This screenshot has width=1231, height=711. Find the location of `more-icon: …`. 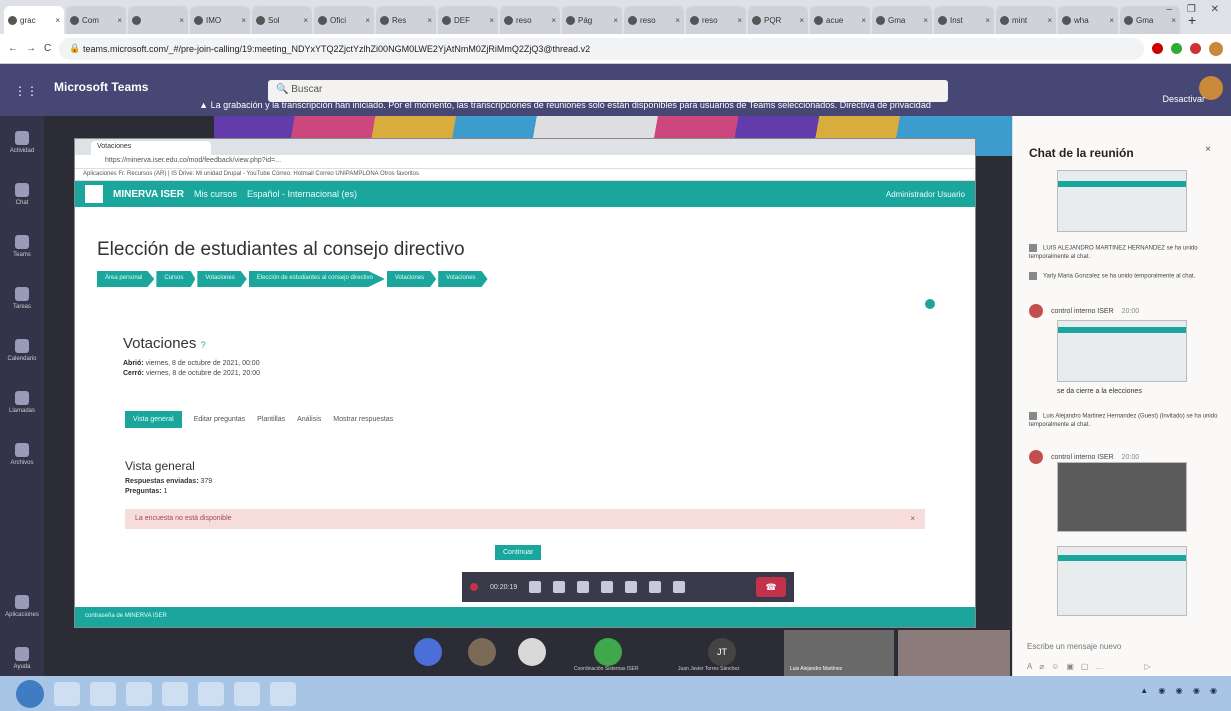

more-icon: … is located at coordinates (1102, 666).